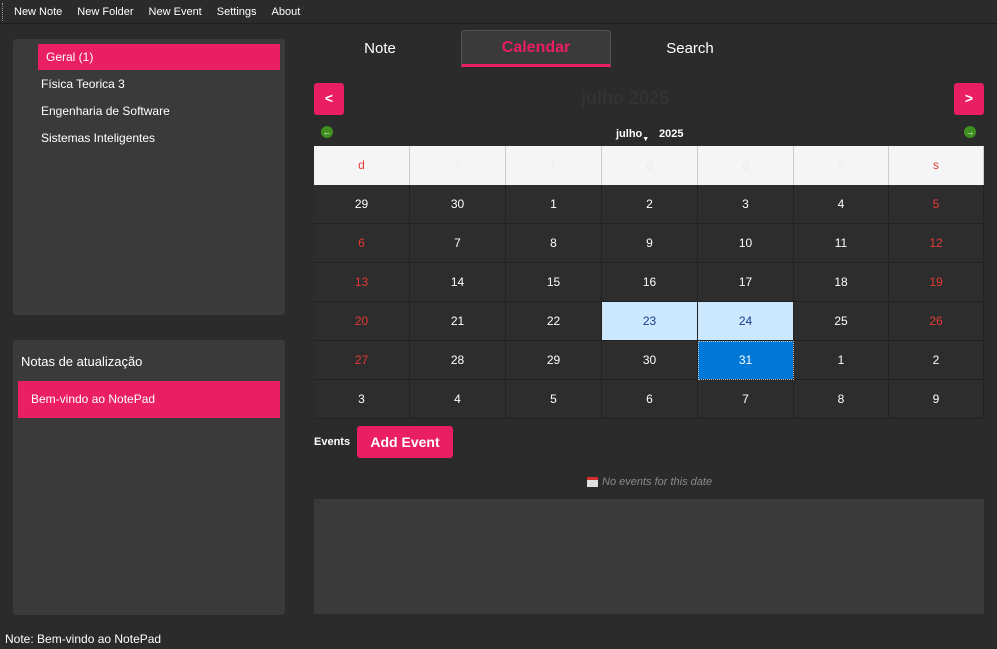  Describe the element at coordinates (646, 139) in the screenshot. I see `chevron-down-icon: ▼` at that location.